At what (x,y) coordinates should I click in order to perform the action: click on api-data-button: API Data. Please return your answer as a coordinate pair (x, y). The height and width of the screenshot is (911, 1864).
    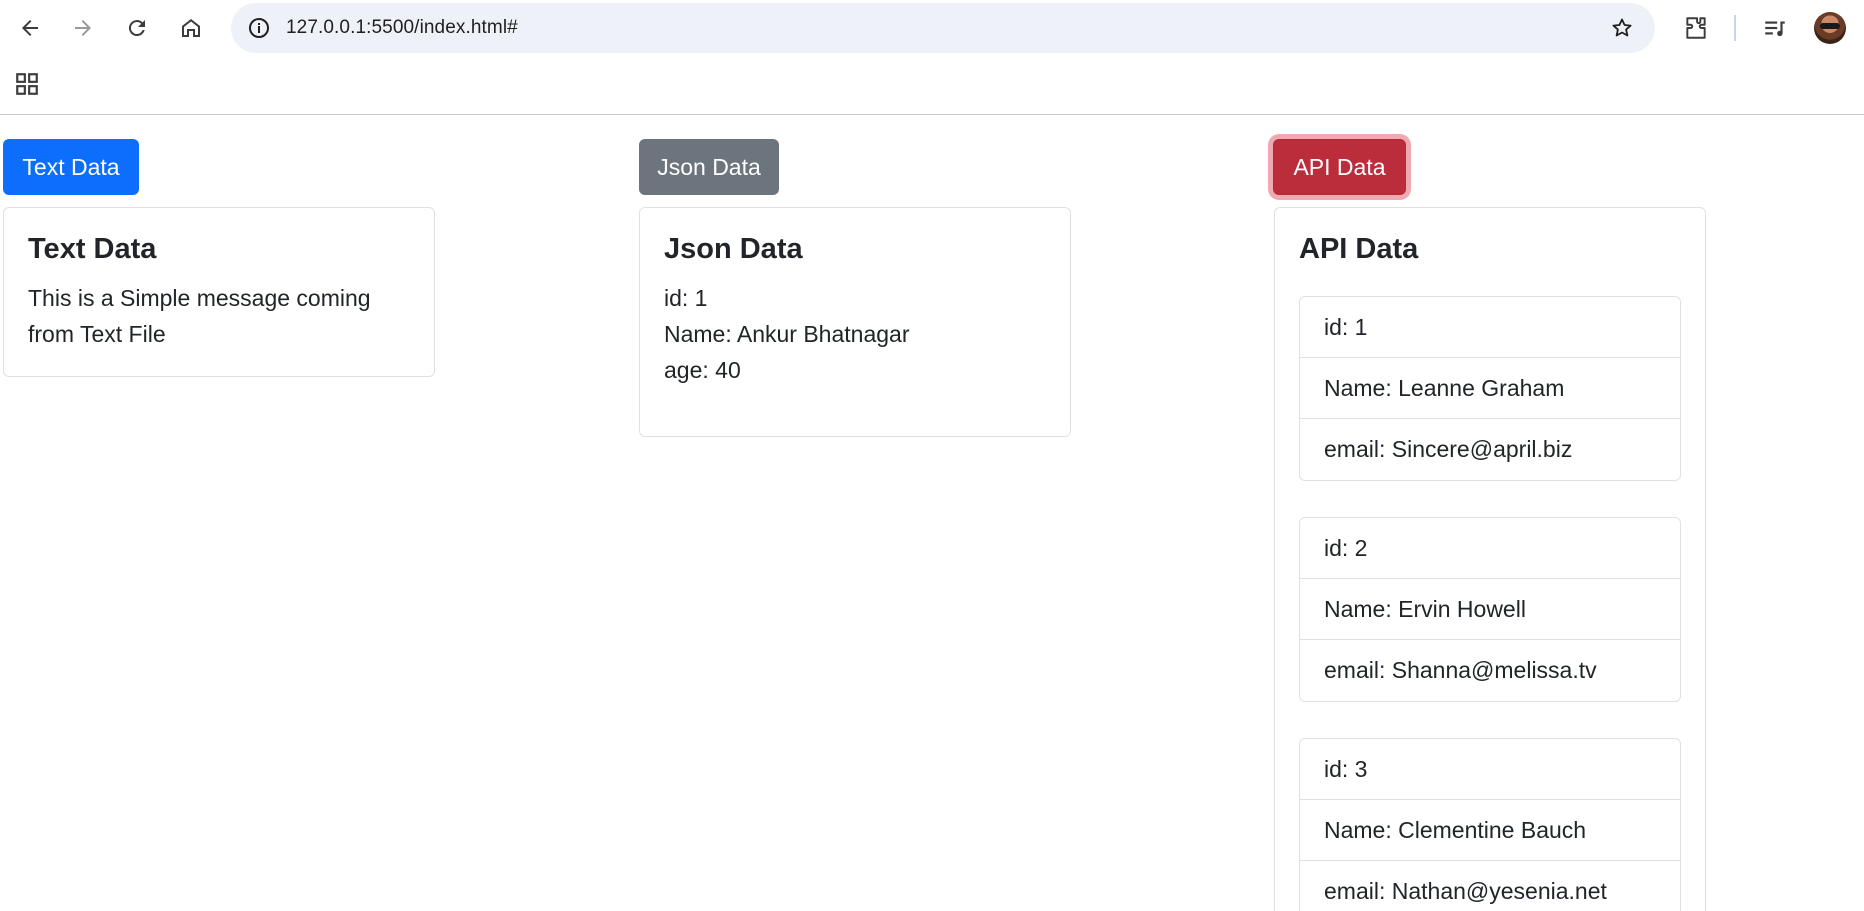
    Looking at the image, I should click on (1339, 167).